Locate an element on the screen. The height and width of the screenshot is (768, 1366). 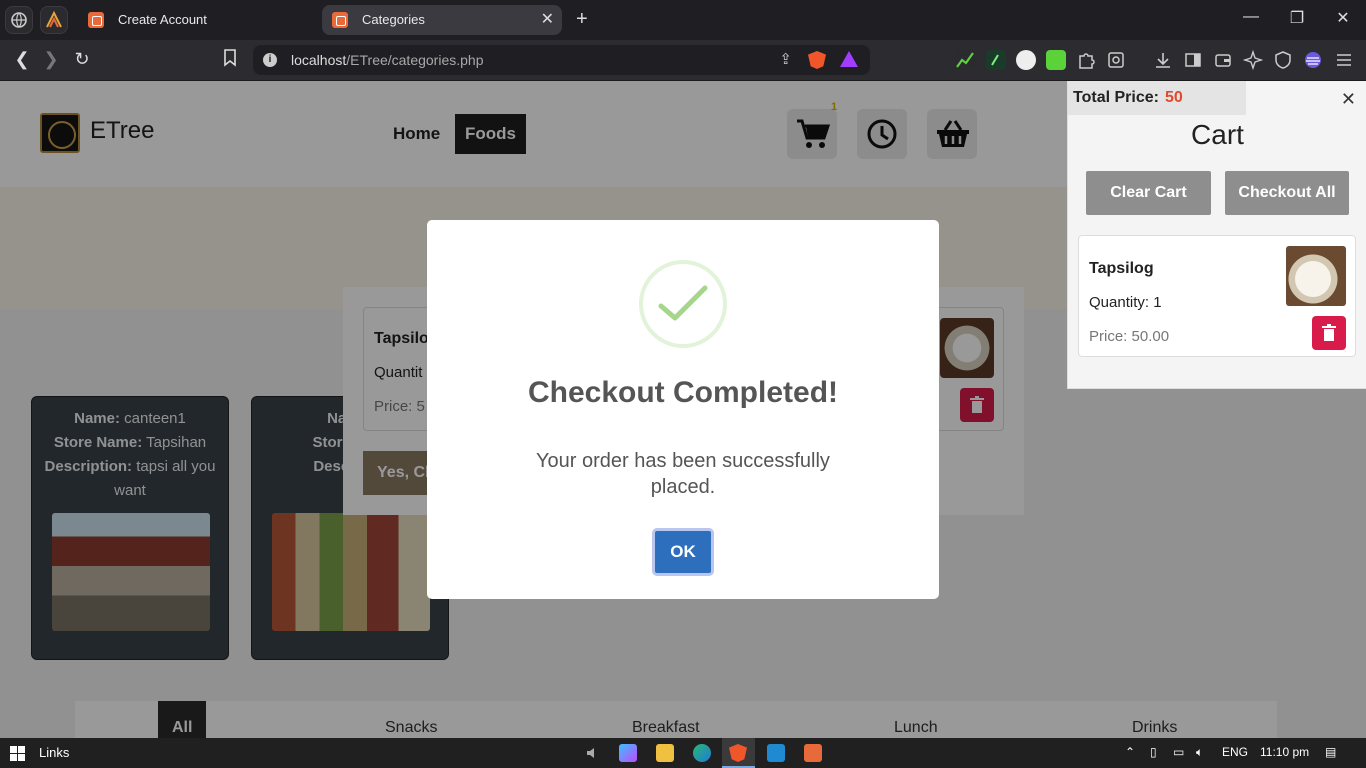
cart-total-value: 50 is located at coordinates (1173, 97).